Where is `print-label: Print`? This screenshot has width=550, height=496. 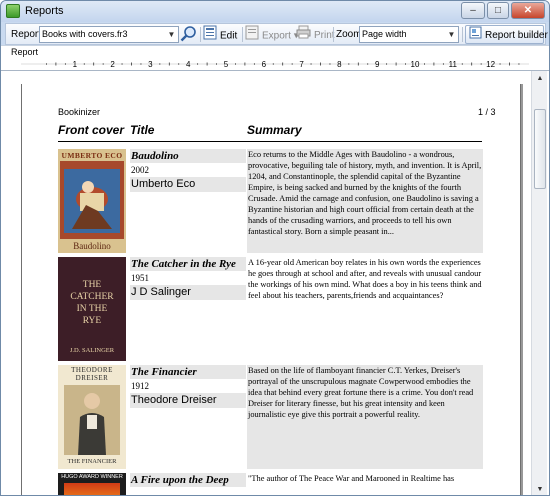 print-label: Print is located at coordinates (324, 36).